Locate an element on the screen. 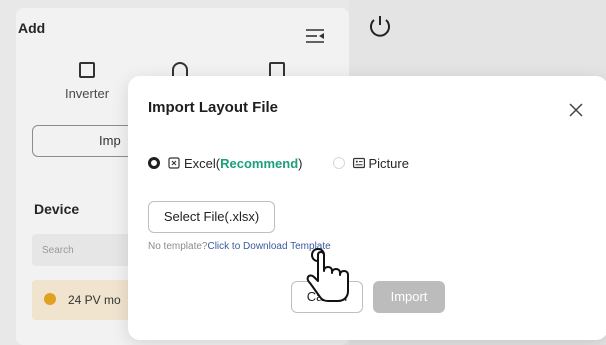 Image resolution: width=606 pixels, height=345 pixels. template-prefix: No template? is located at coordinates (178, 246).